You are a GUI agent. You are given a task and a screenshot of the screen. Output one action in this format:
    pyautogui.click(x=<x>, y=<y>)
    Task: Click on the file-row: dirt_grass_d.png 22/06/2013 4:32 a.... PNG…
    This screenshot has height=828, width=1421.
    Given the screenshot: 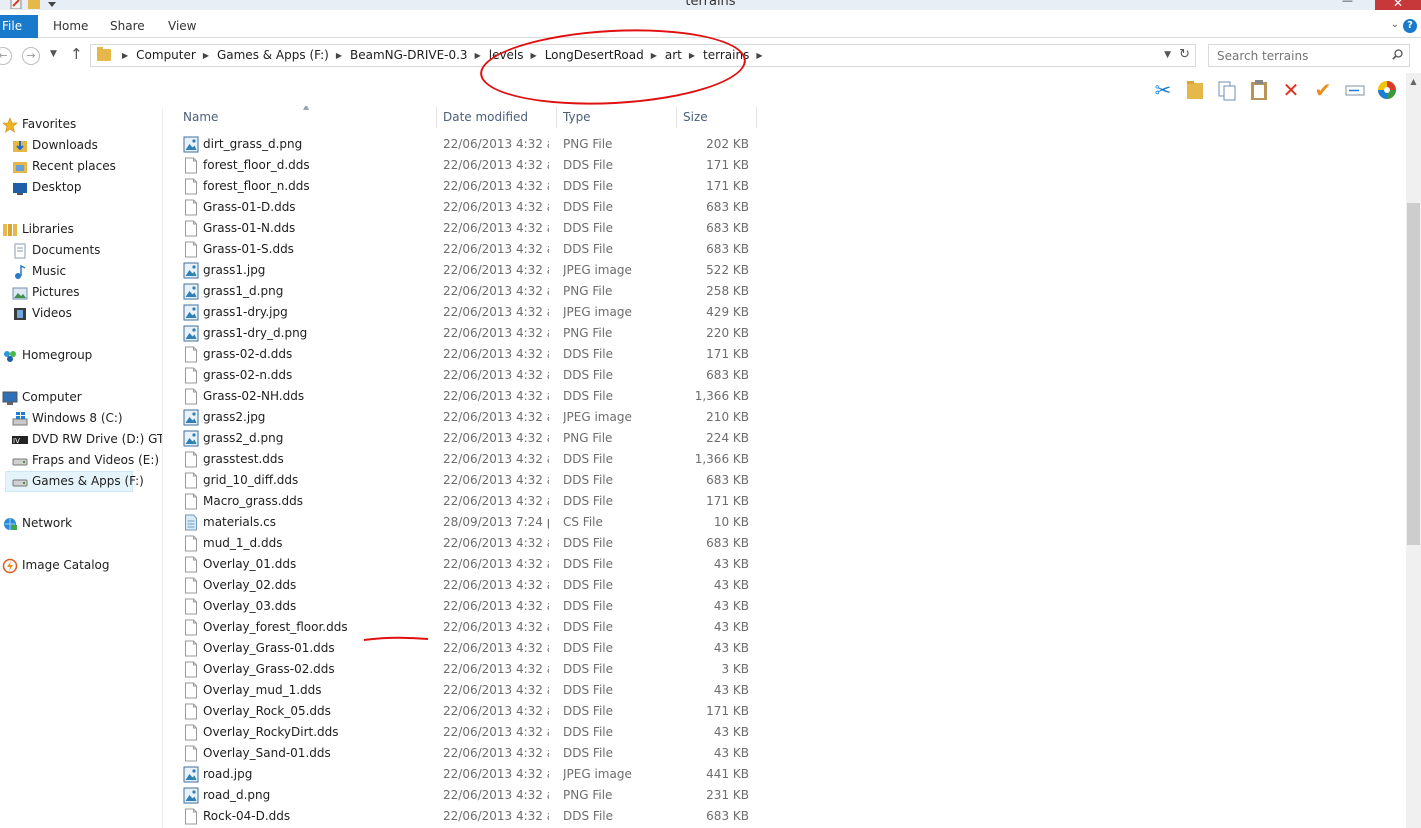 What is the action you would take?
    pyautogui.click(x=467, y=144)
    